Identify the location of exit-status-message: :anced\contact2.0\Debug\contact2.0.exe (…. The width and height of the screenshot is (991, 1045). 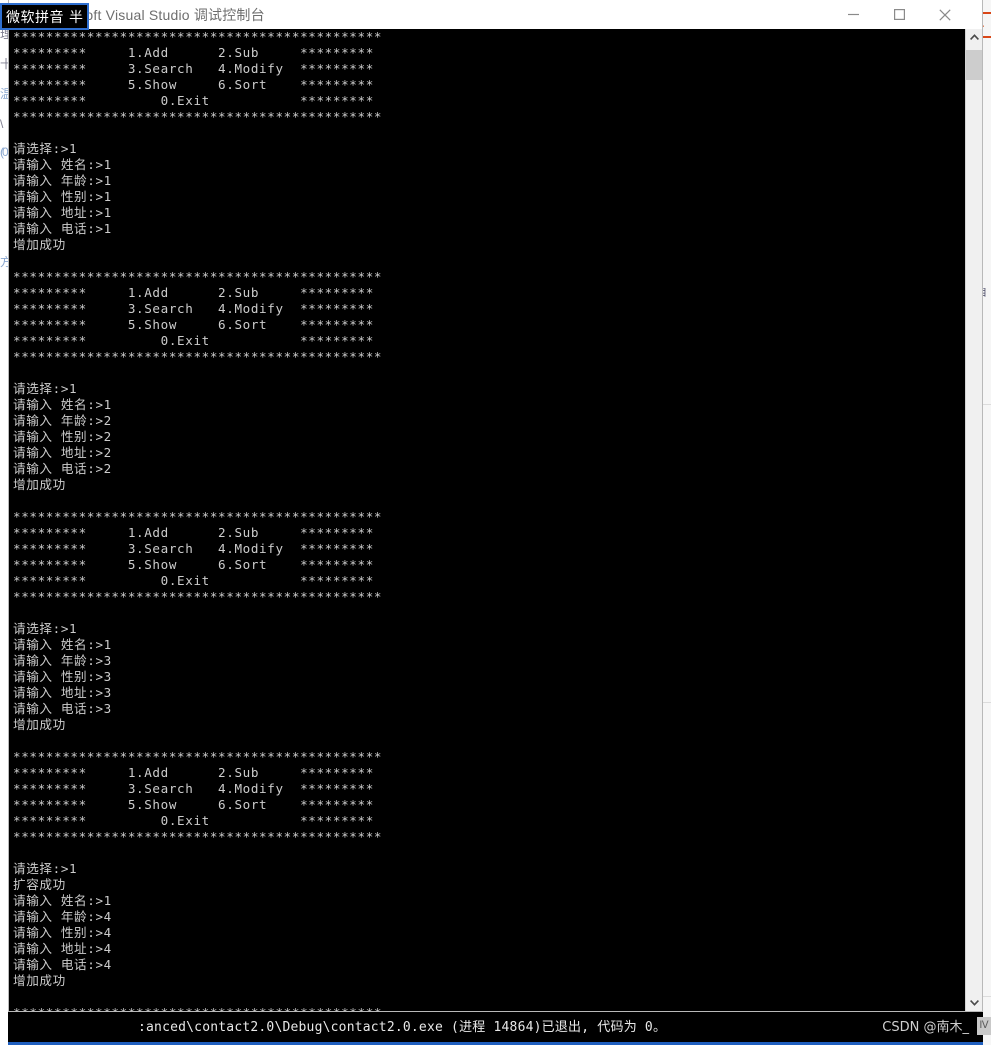
(402, 1027).